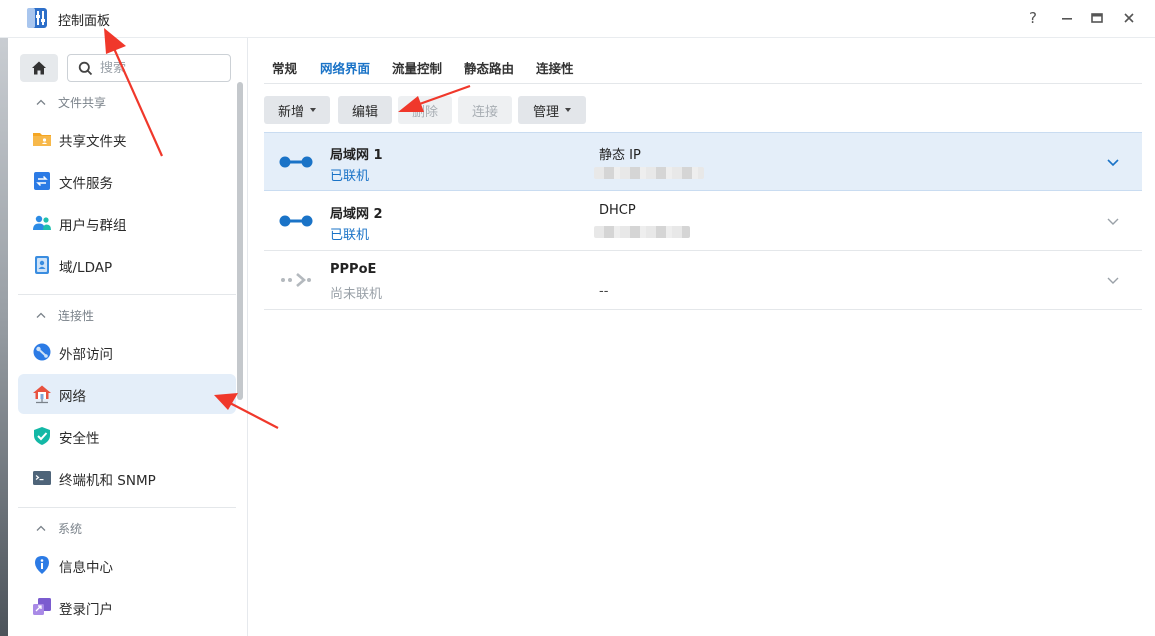 Image resolution: width=1155 pixels, height=636 pixels. Describe the element at coordinates (42, 478) in the screenshot. I see `terminal-icon` at that location.